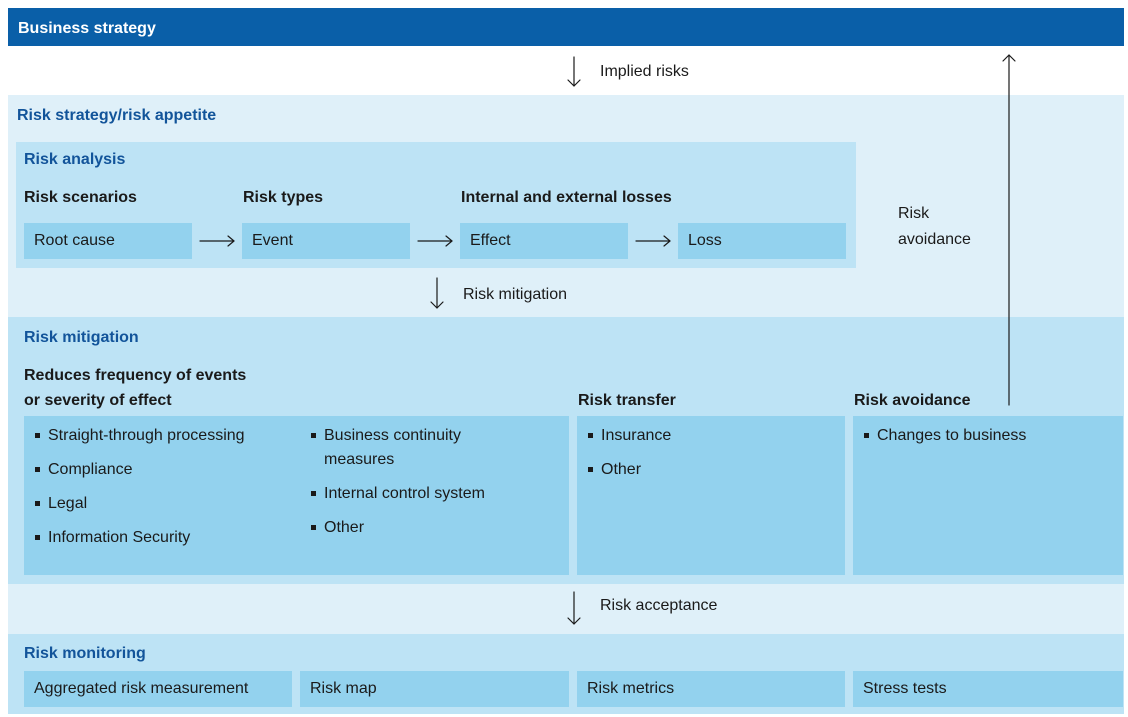  Describe the element at coordinates (1009, 230) in the screenshot. I see `risk-avoidance-up-arrow` at that location.